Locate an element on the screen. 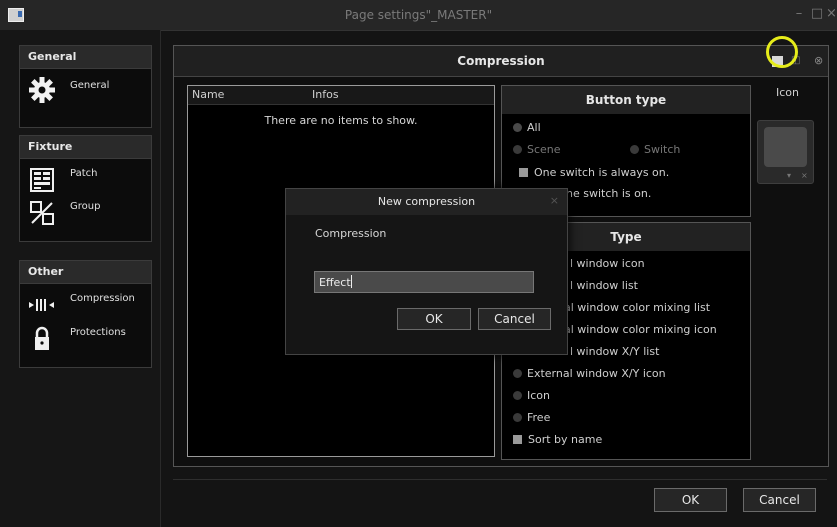  minimize-button: – is located at coordinates (799, 14).